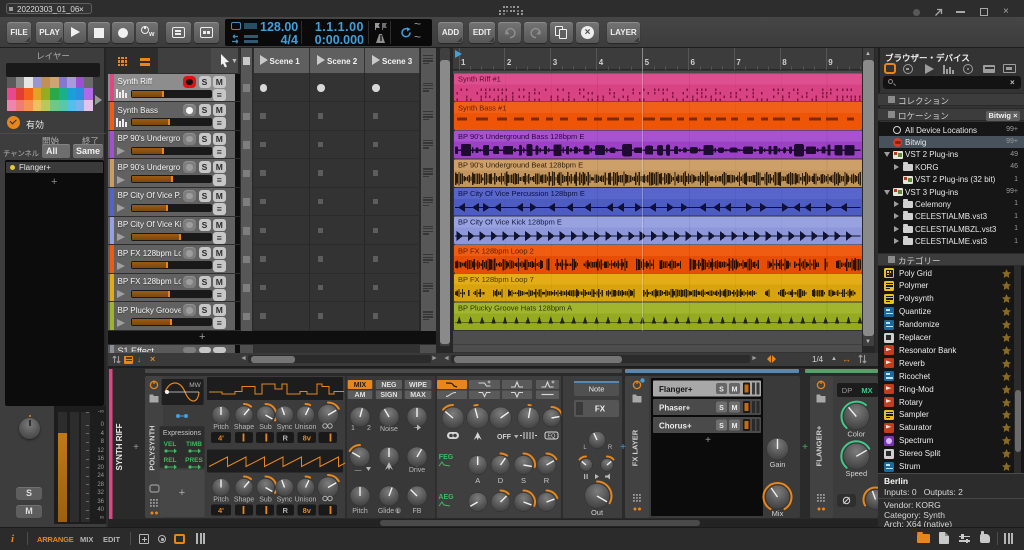 This screenshot has height=550, width=1024. Describe the element at coordinates (170, 444) in the screenshot. I see `svg-text: VEL` at that location.